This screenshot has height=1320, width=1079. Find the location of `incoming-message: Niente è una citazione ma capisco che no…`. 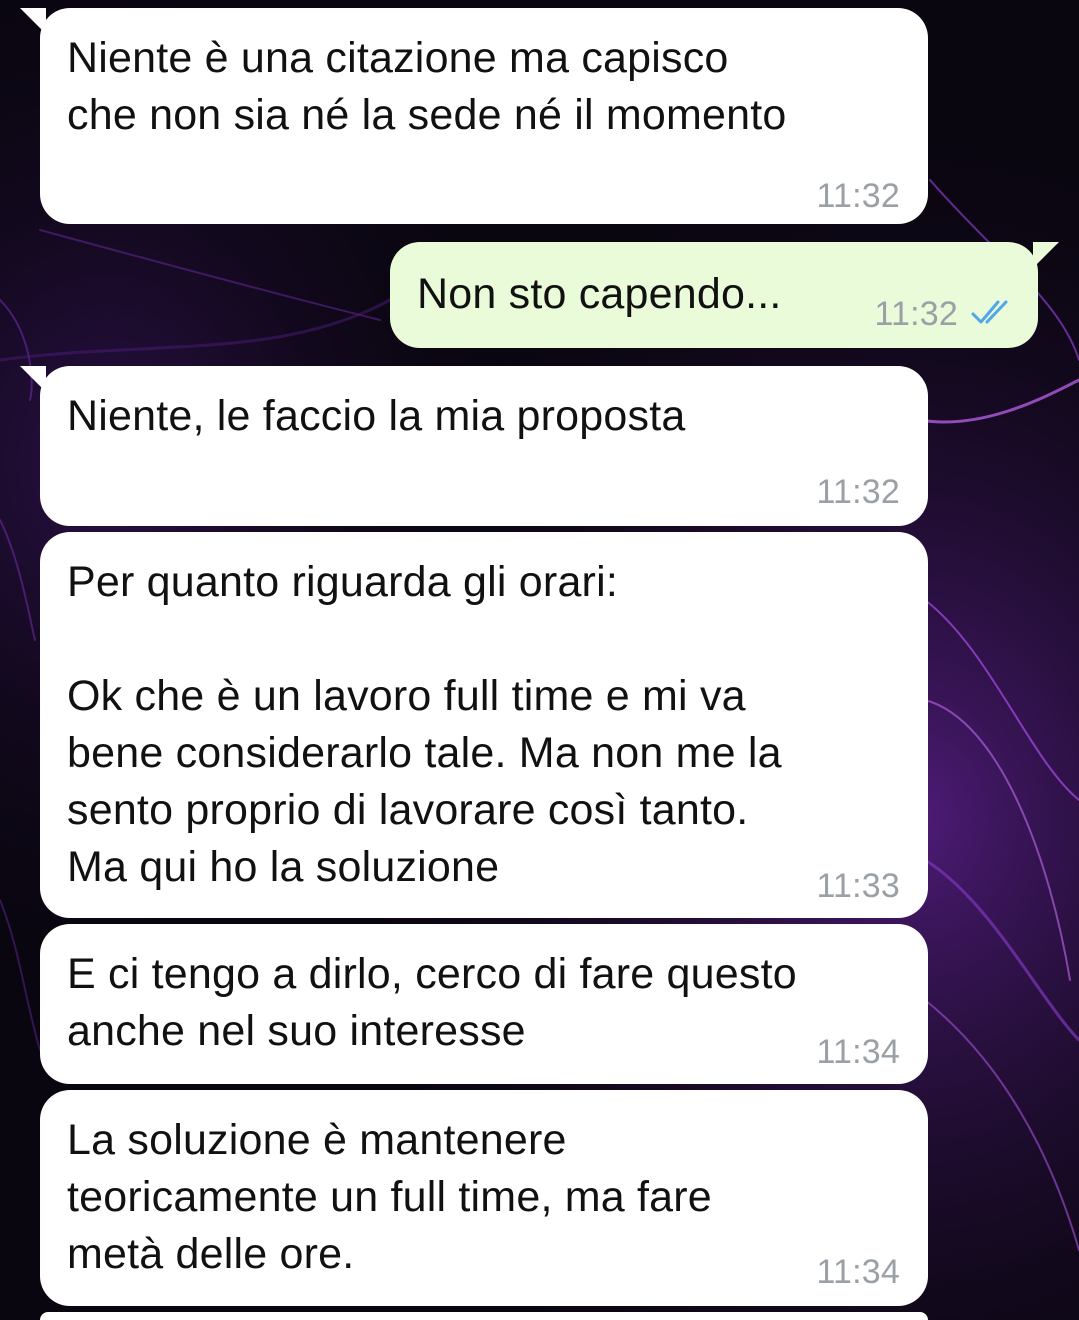

incoming-message: Niente è una citazione ma capisco che no… is located at coordinates (484, 116).